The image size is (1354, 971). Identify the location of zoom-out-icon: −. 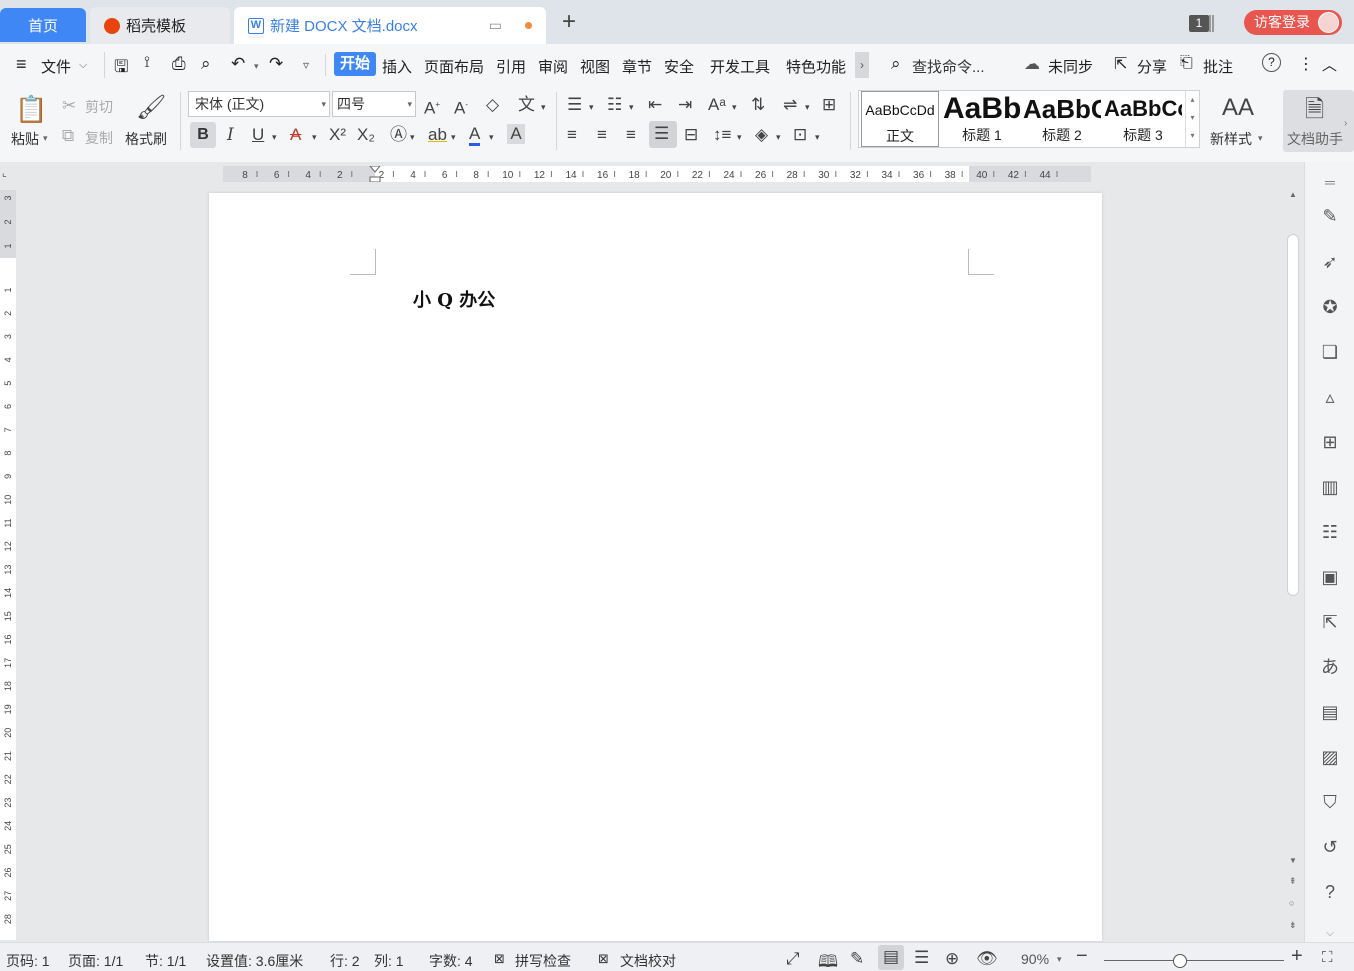
(1082, 956).